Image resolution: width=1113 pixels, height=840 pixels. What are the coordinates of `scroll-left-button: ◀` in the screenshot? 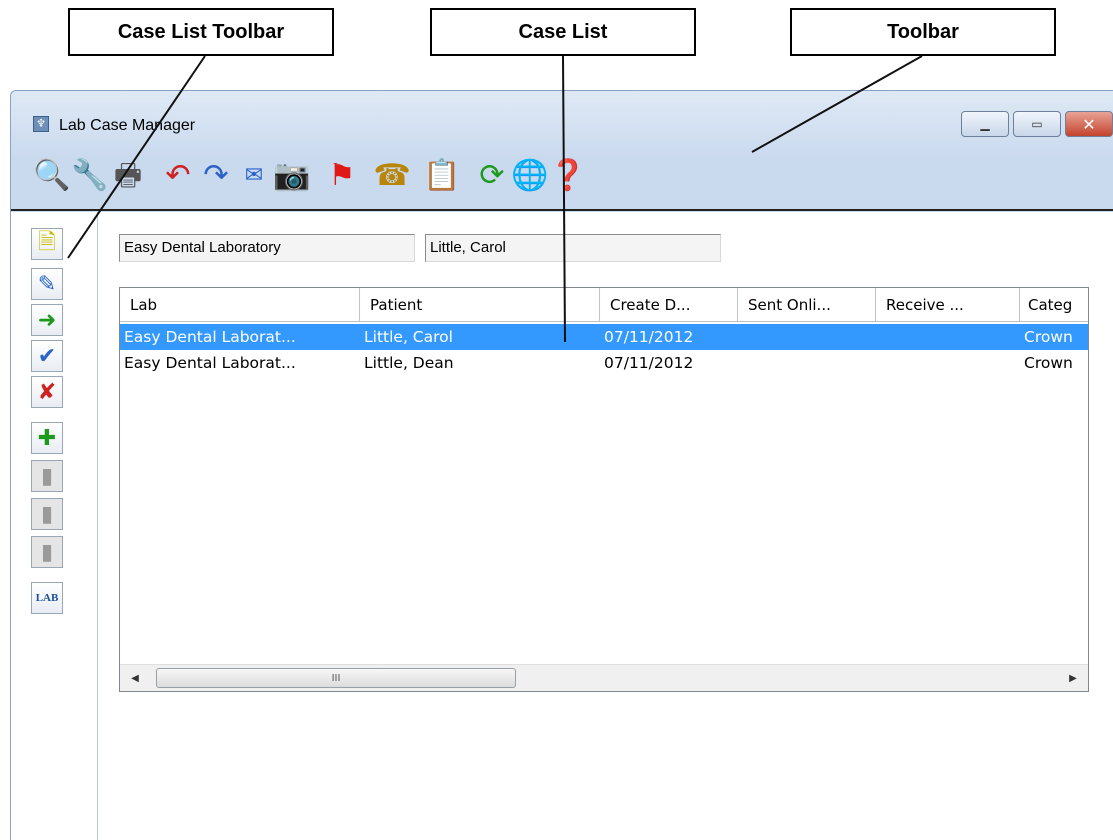 It's located at (135, 678).